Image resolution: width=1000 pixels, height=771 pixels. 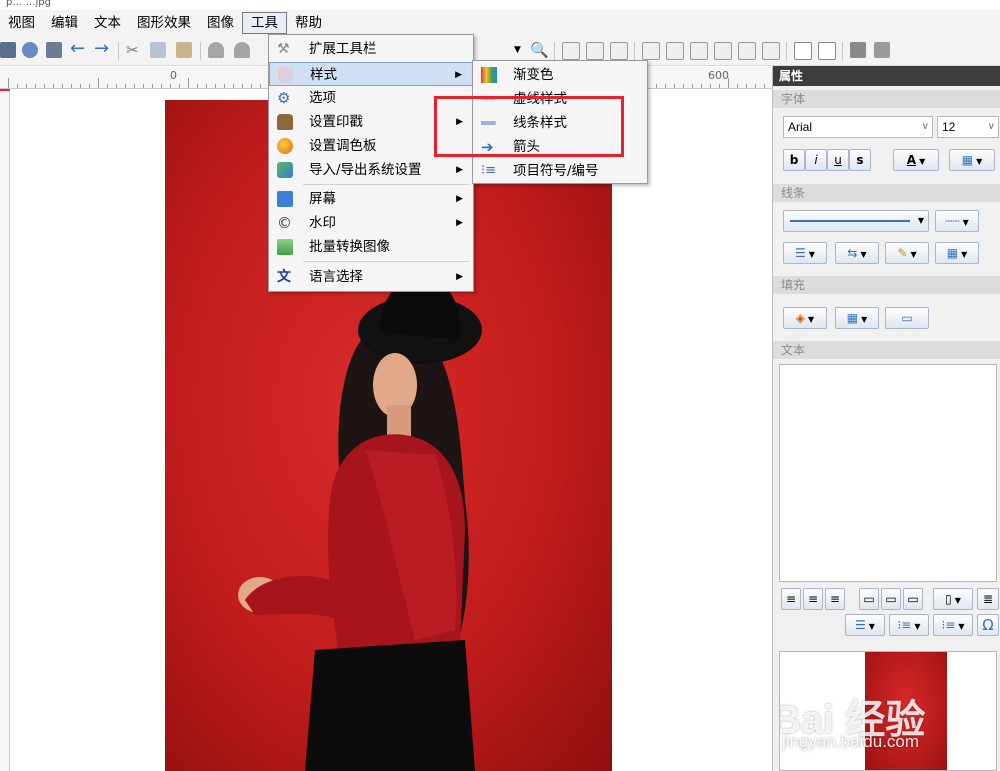 I want to click on pencil-icon: ✎, so click(x=902, y=253).